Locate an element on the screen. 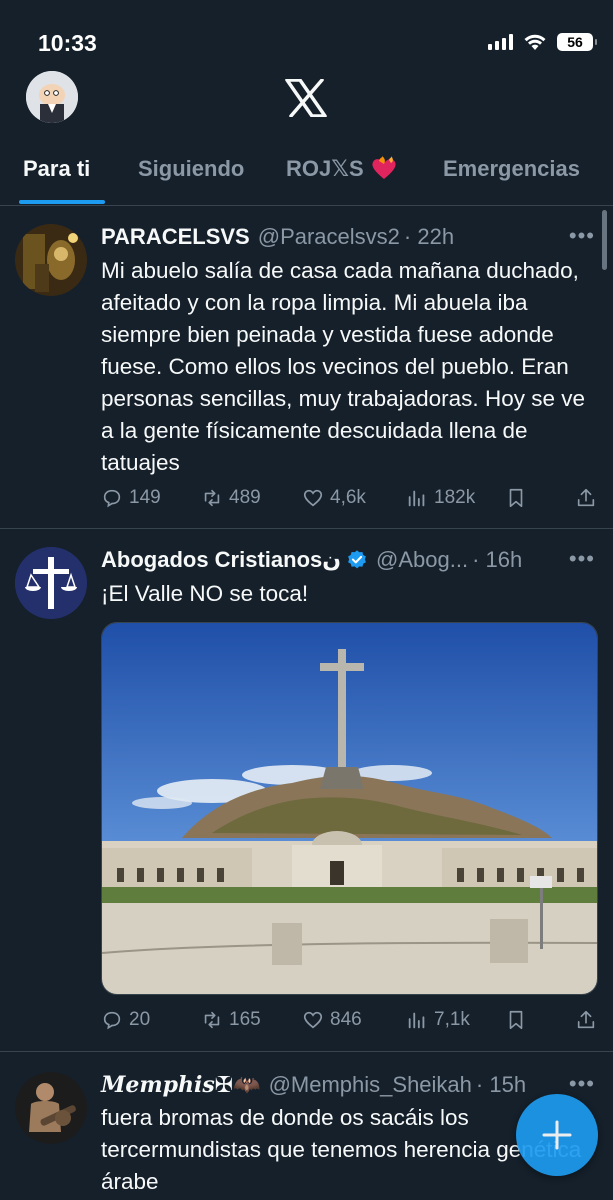 The image size is (613, 1200). tweet-actions: 149 489 4,6k 182k is located at coordinates (351, 502).